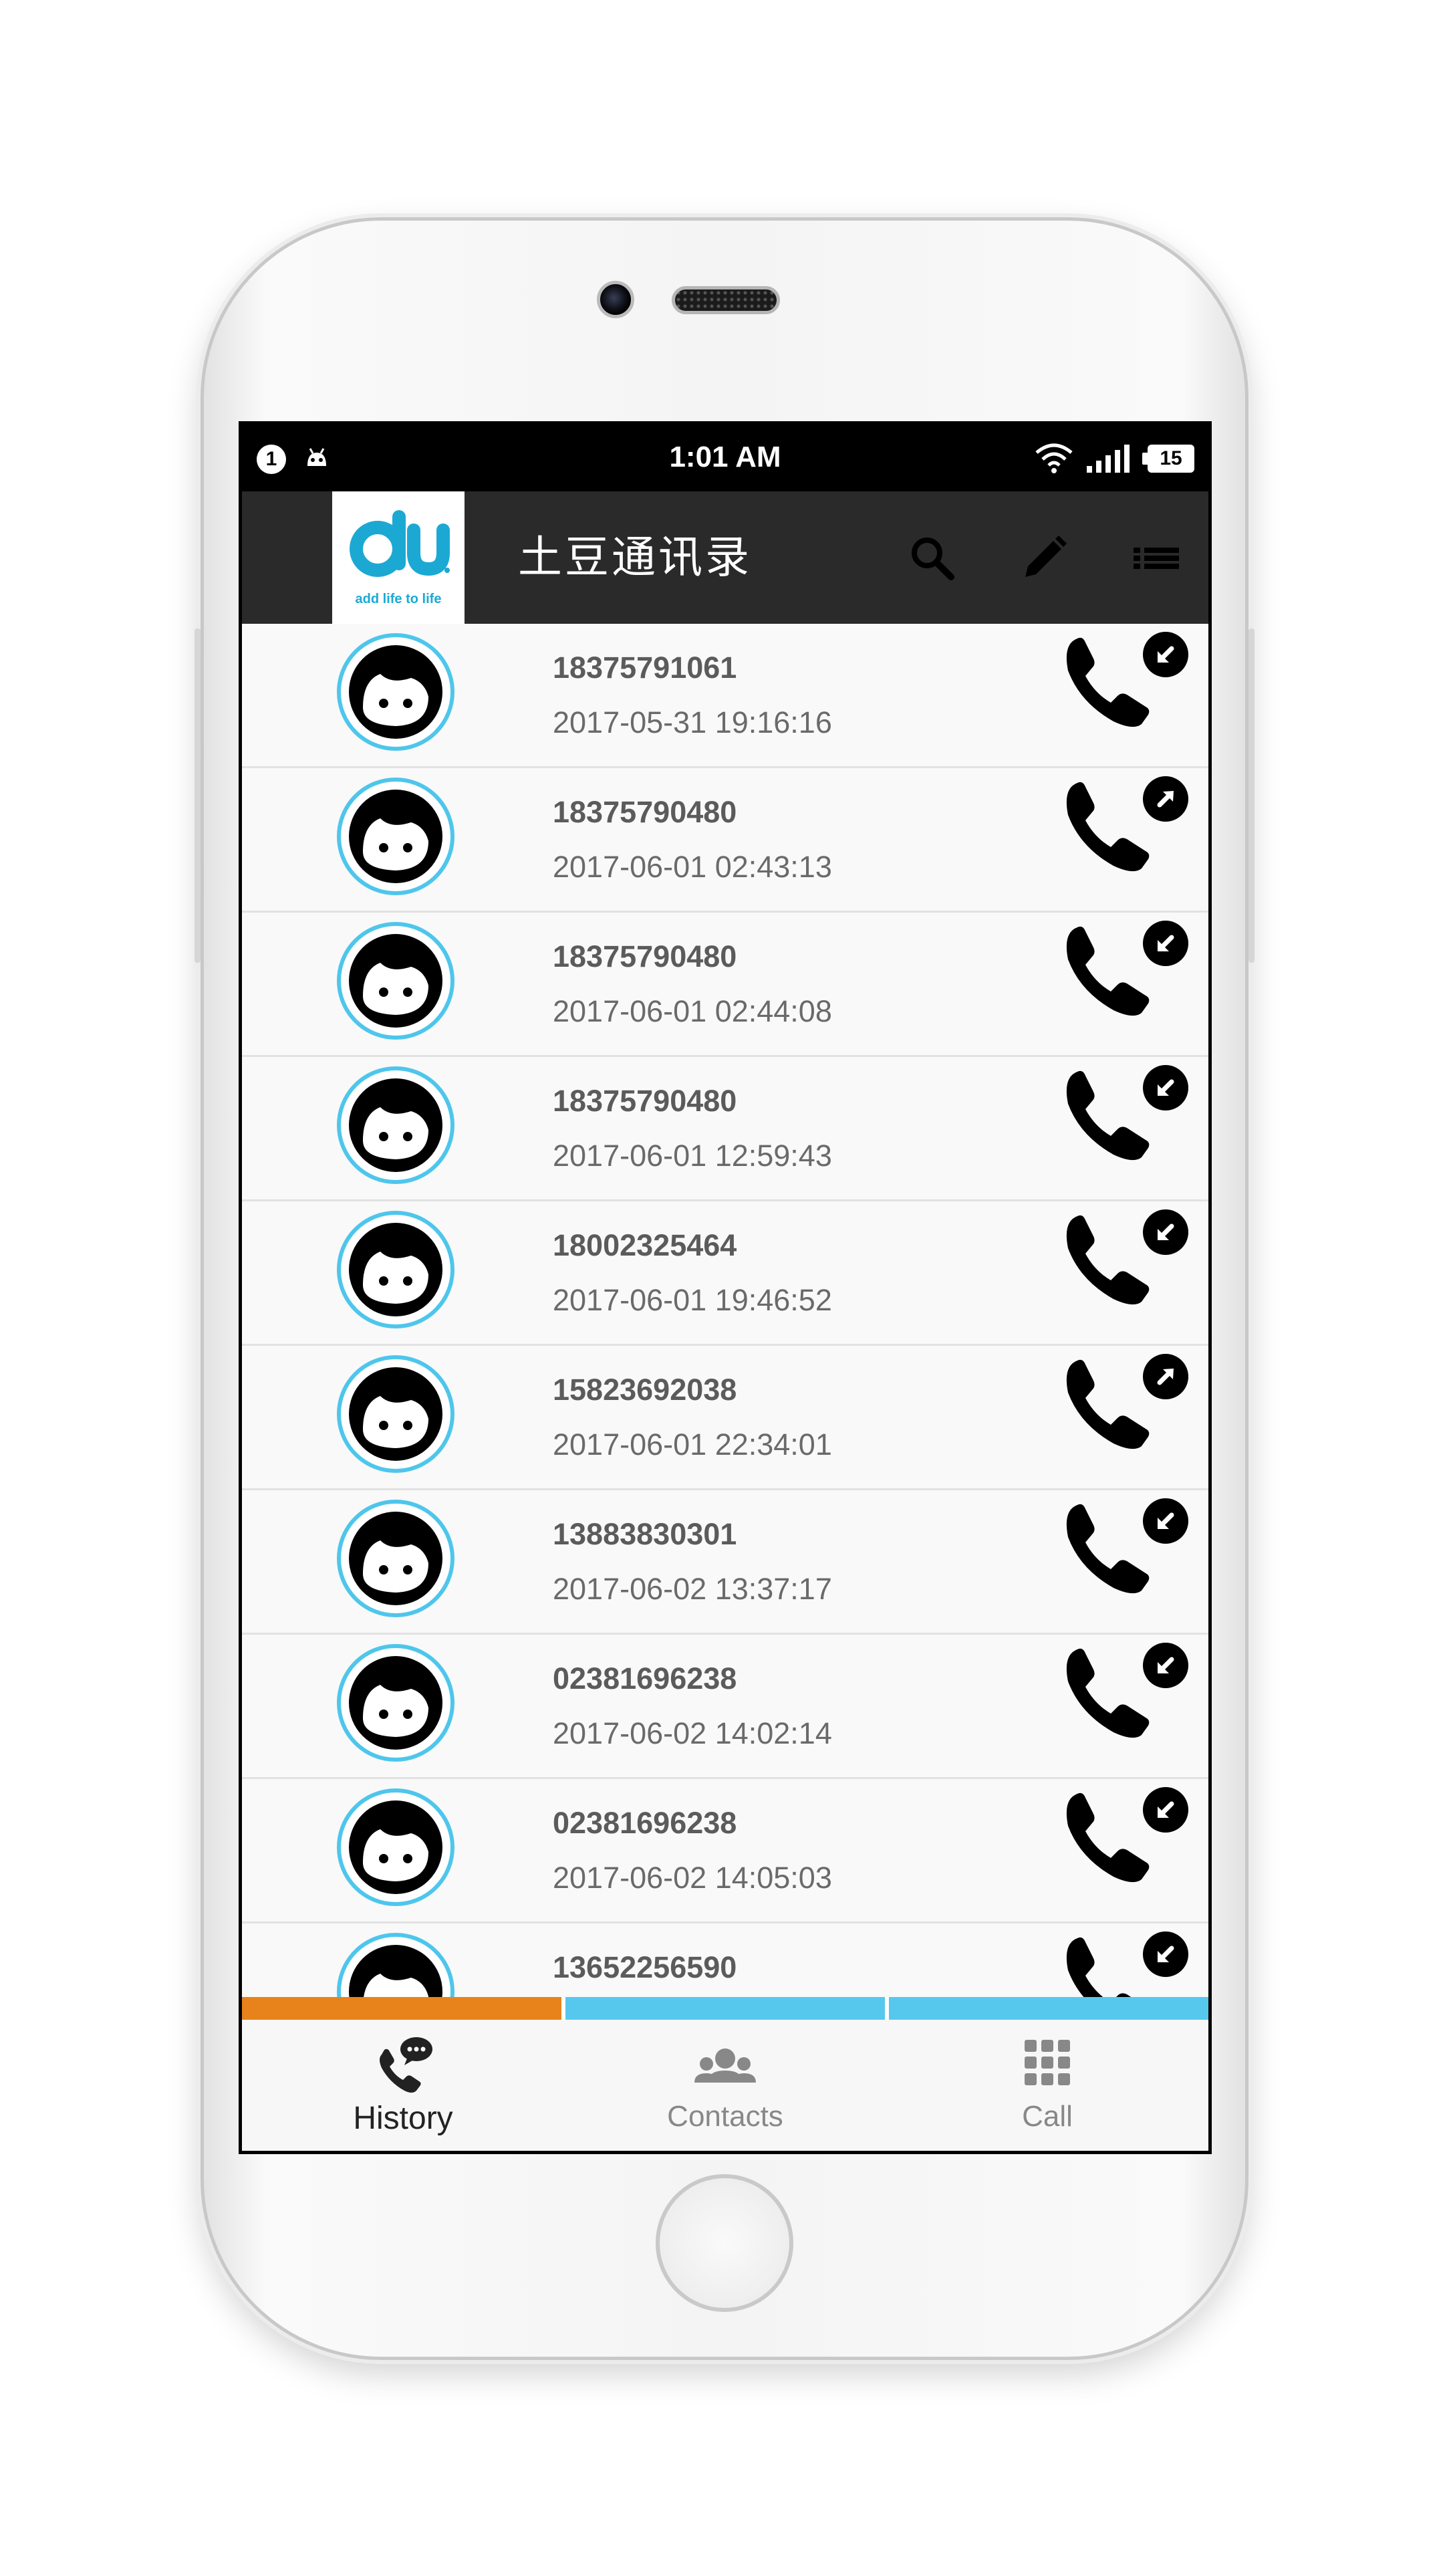 The width and height of the screenshot is (1449, 2576). I want to click on bottom-navigation: History Contacts Call, so click(725, 2085).